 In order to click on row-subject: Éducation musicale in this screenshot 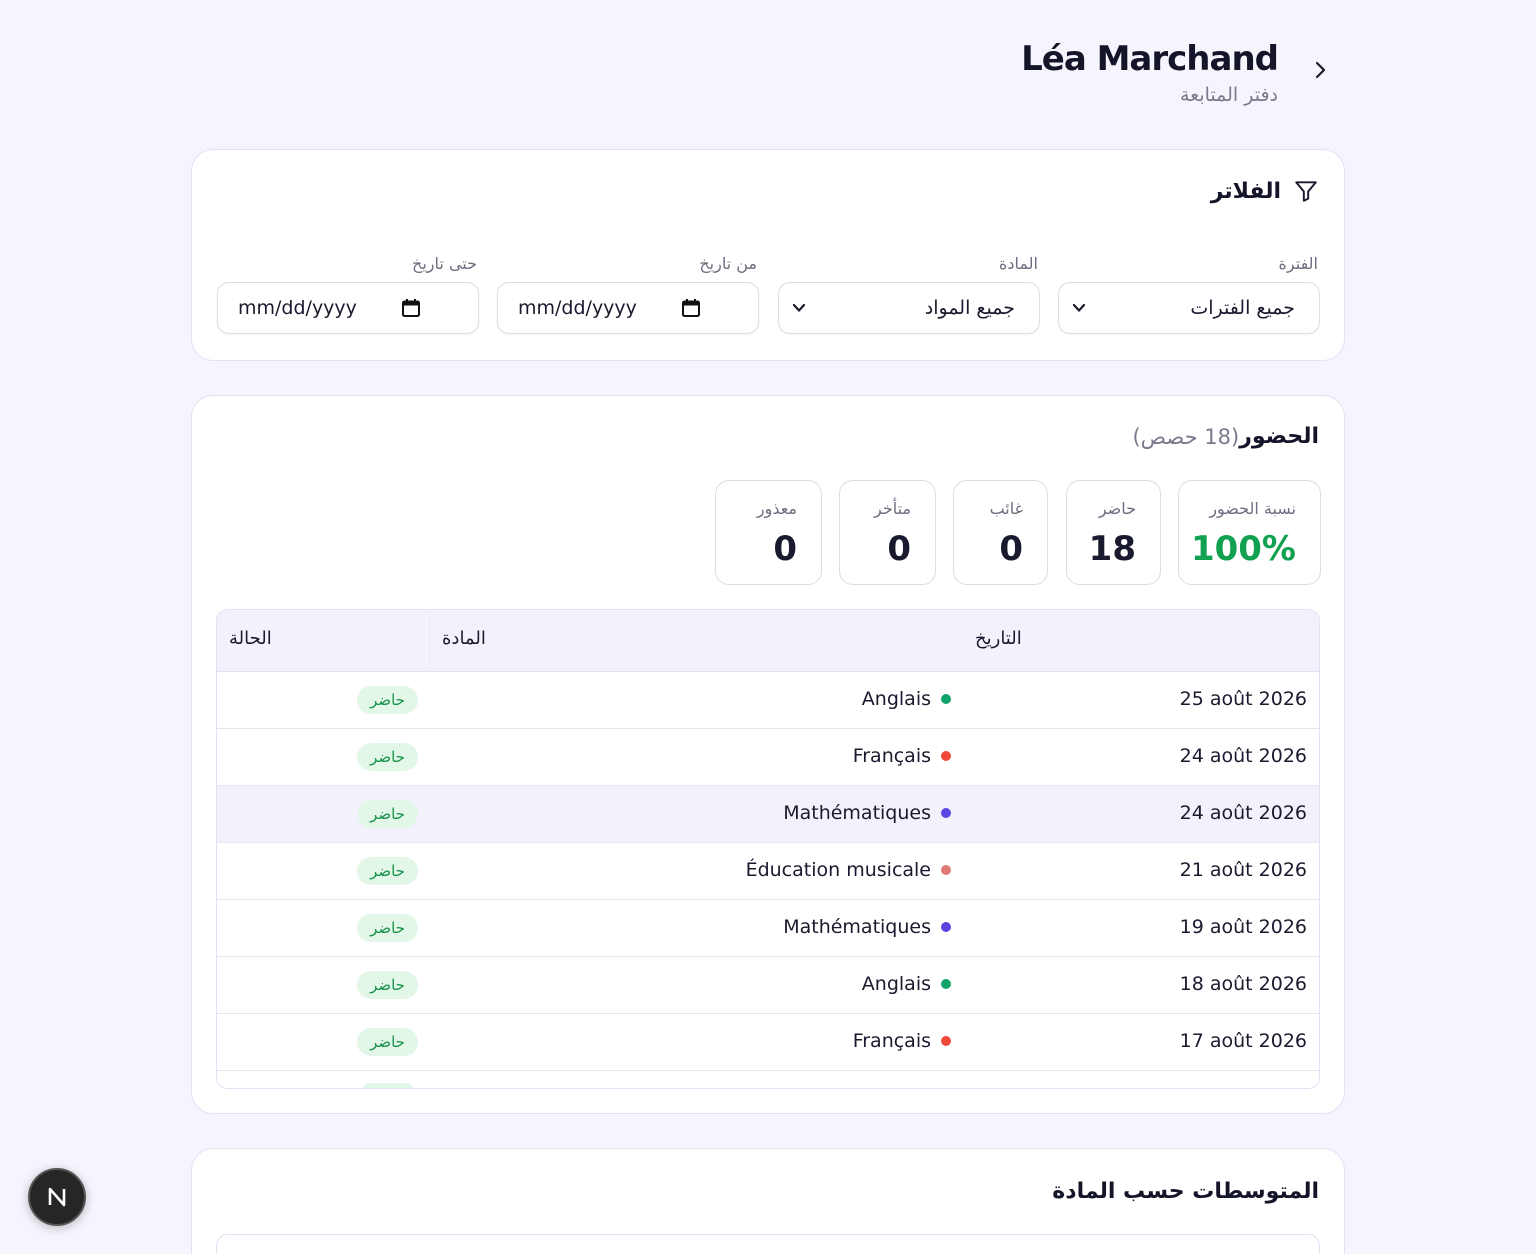, I will do `click(848, 870)`.